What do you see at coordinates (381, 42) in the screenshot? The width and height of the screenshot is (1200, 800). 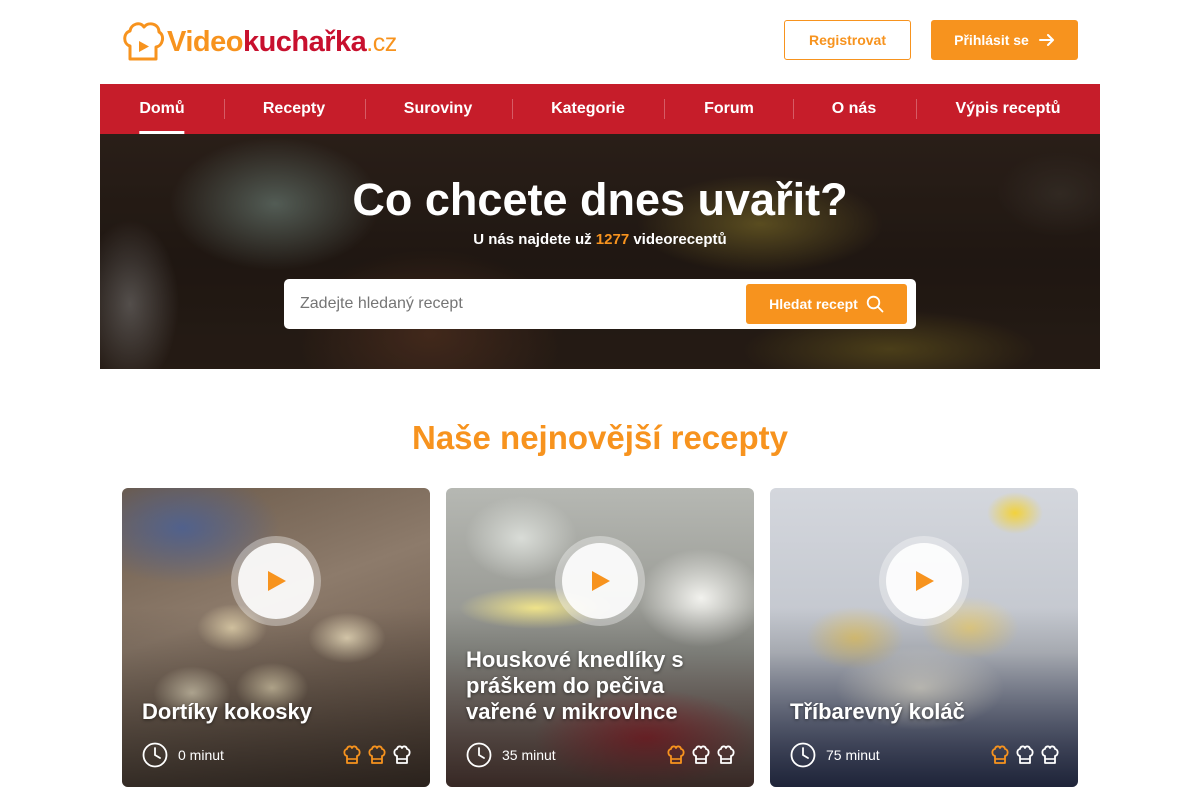 I see `logo-text-domain: .cz` at bounding box center [381, 42].